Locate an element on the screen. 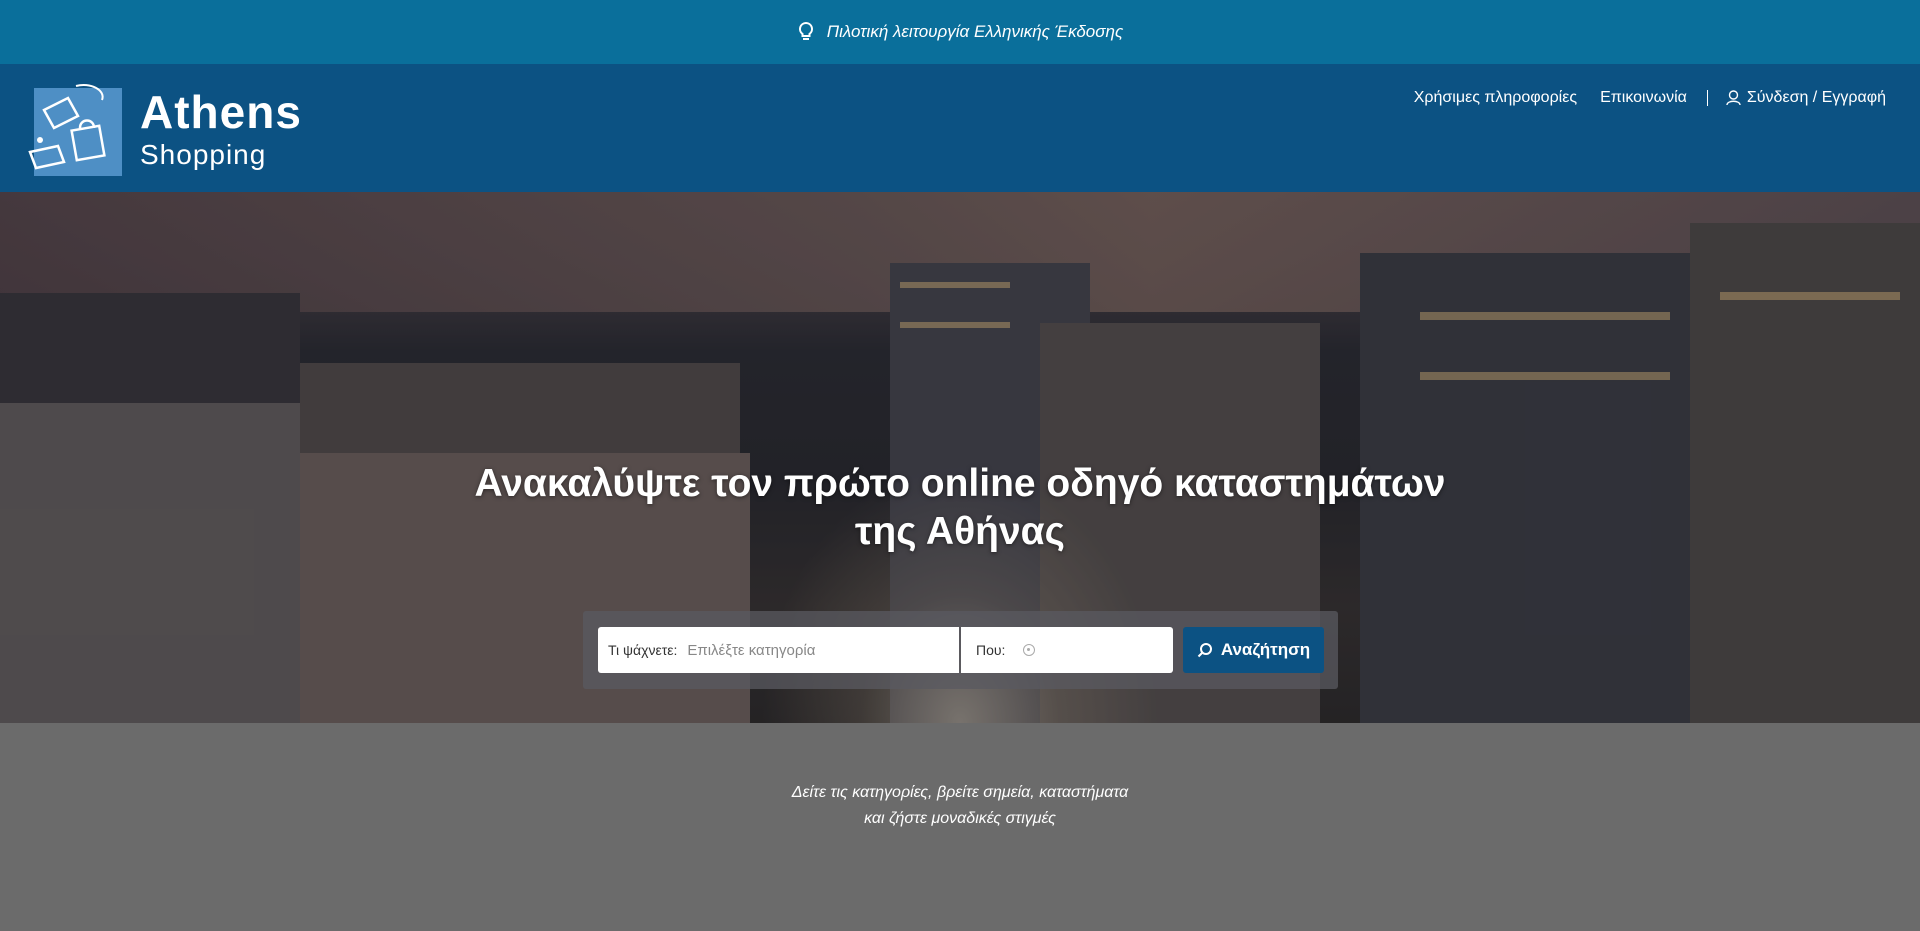 This screenshot has width=1920, height=931. search-button: Αναζήτηση is located at coordinates (1253, 650).